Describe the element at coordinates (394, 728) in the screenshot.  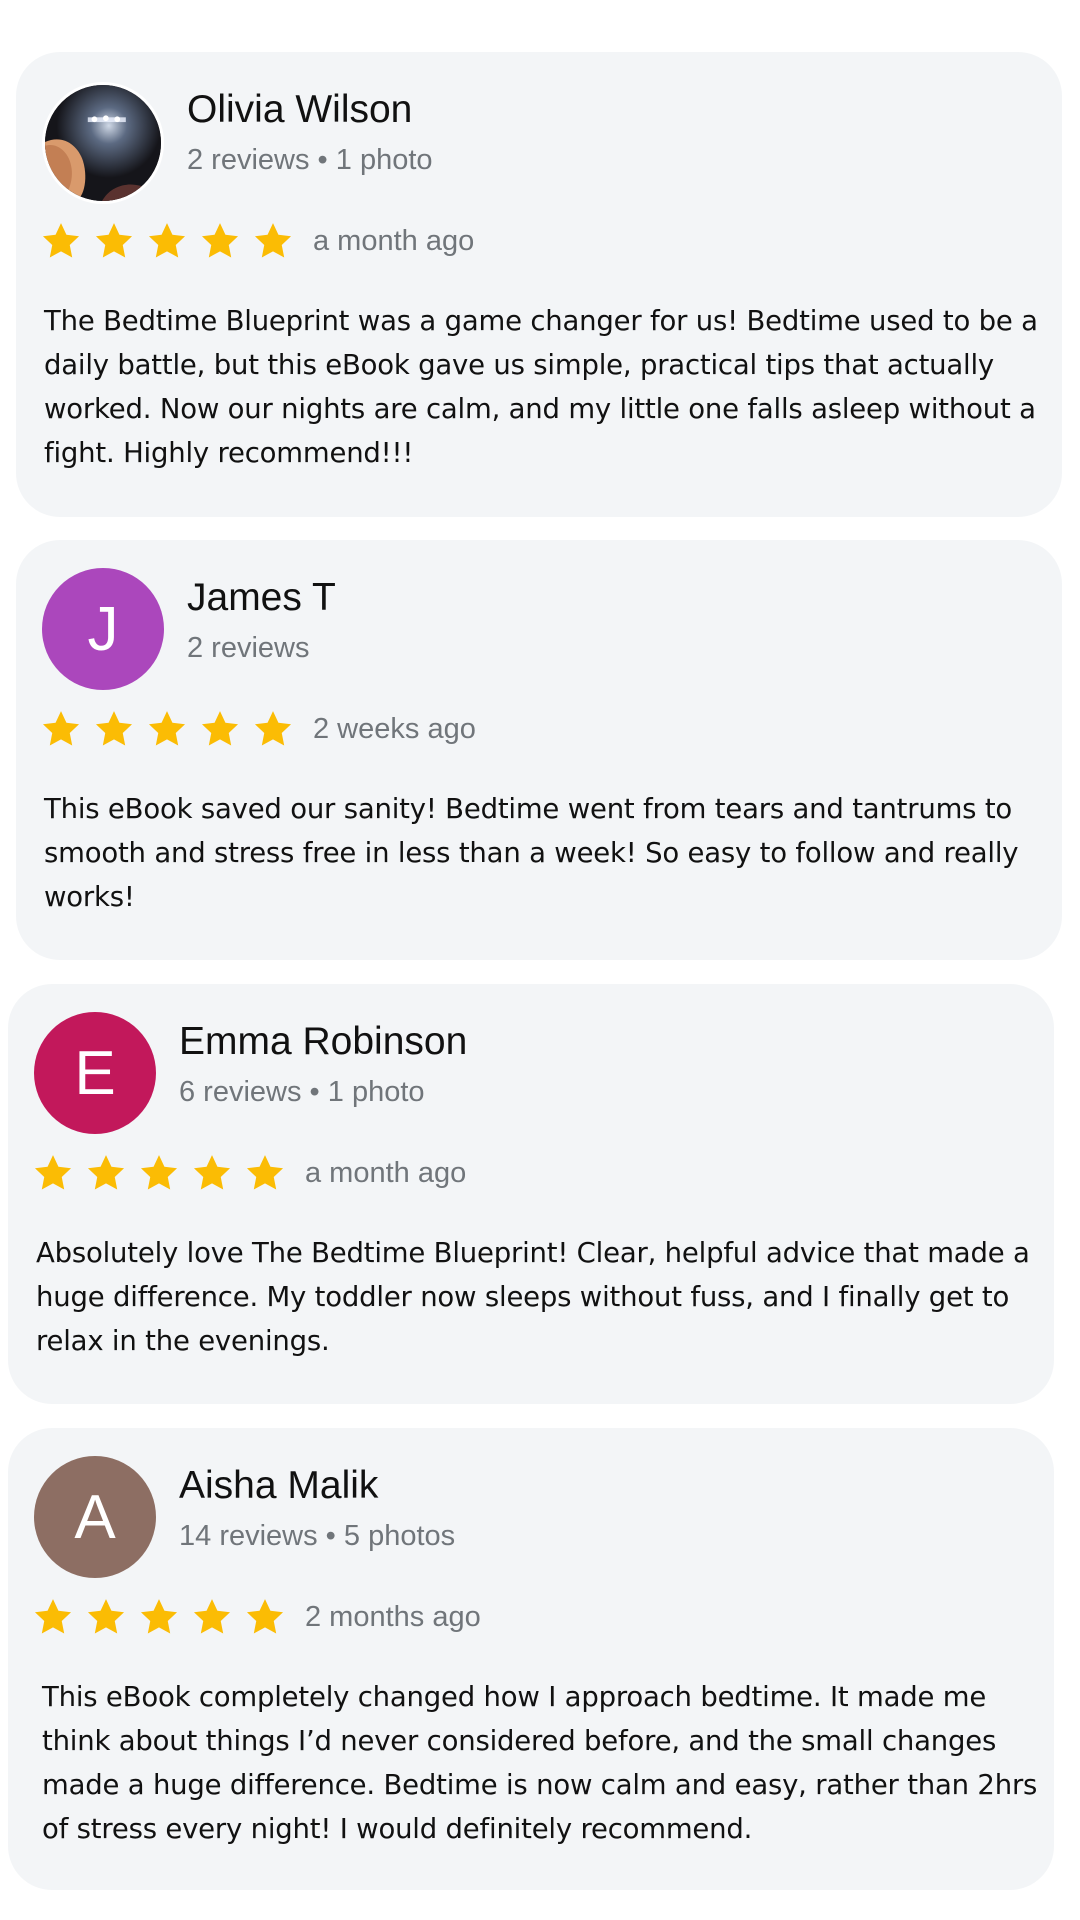
I see `review-time: 2 weeks ago` at that location.